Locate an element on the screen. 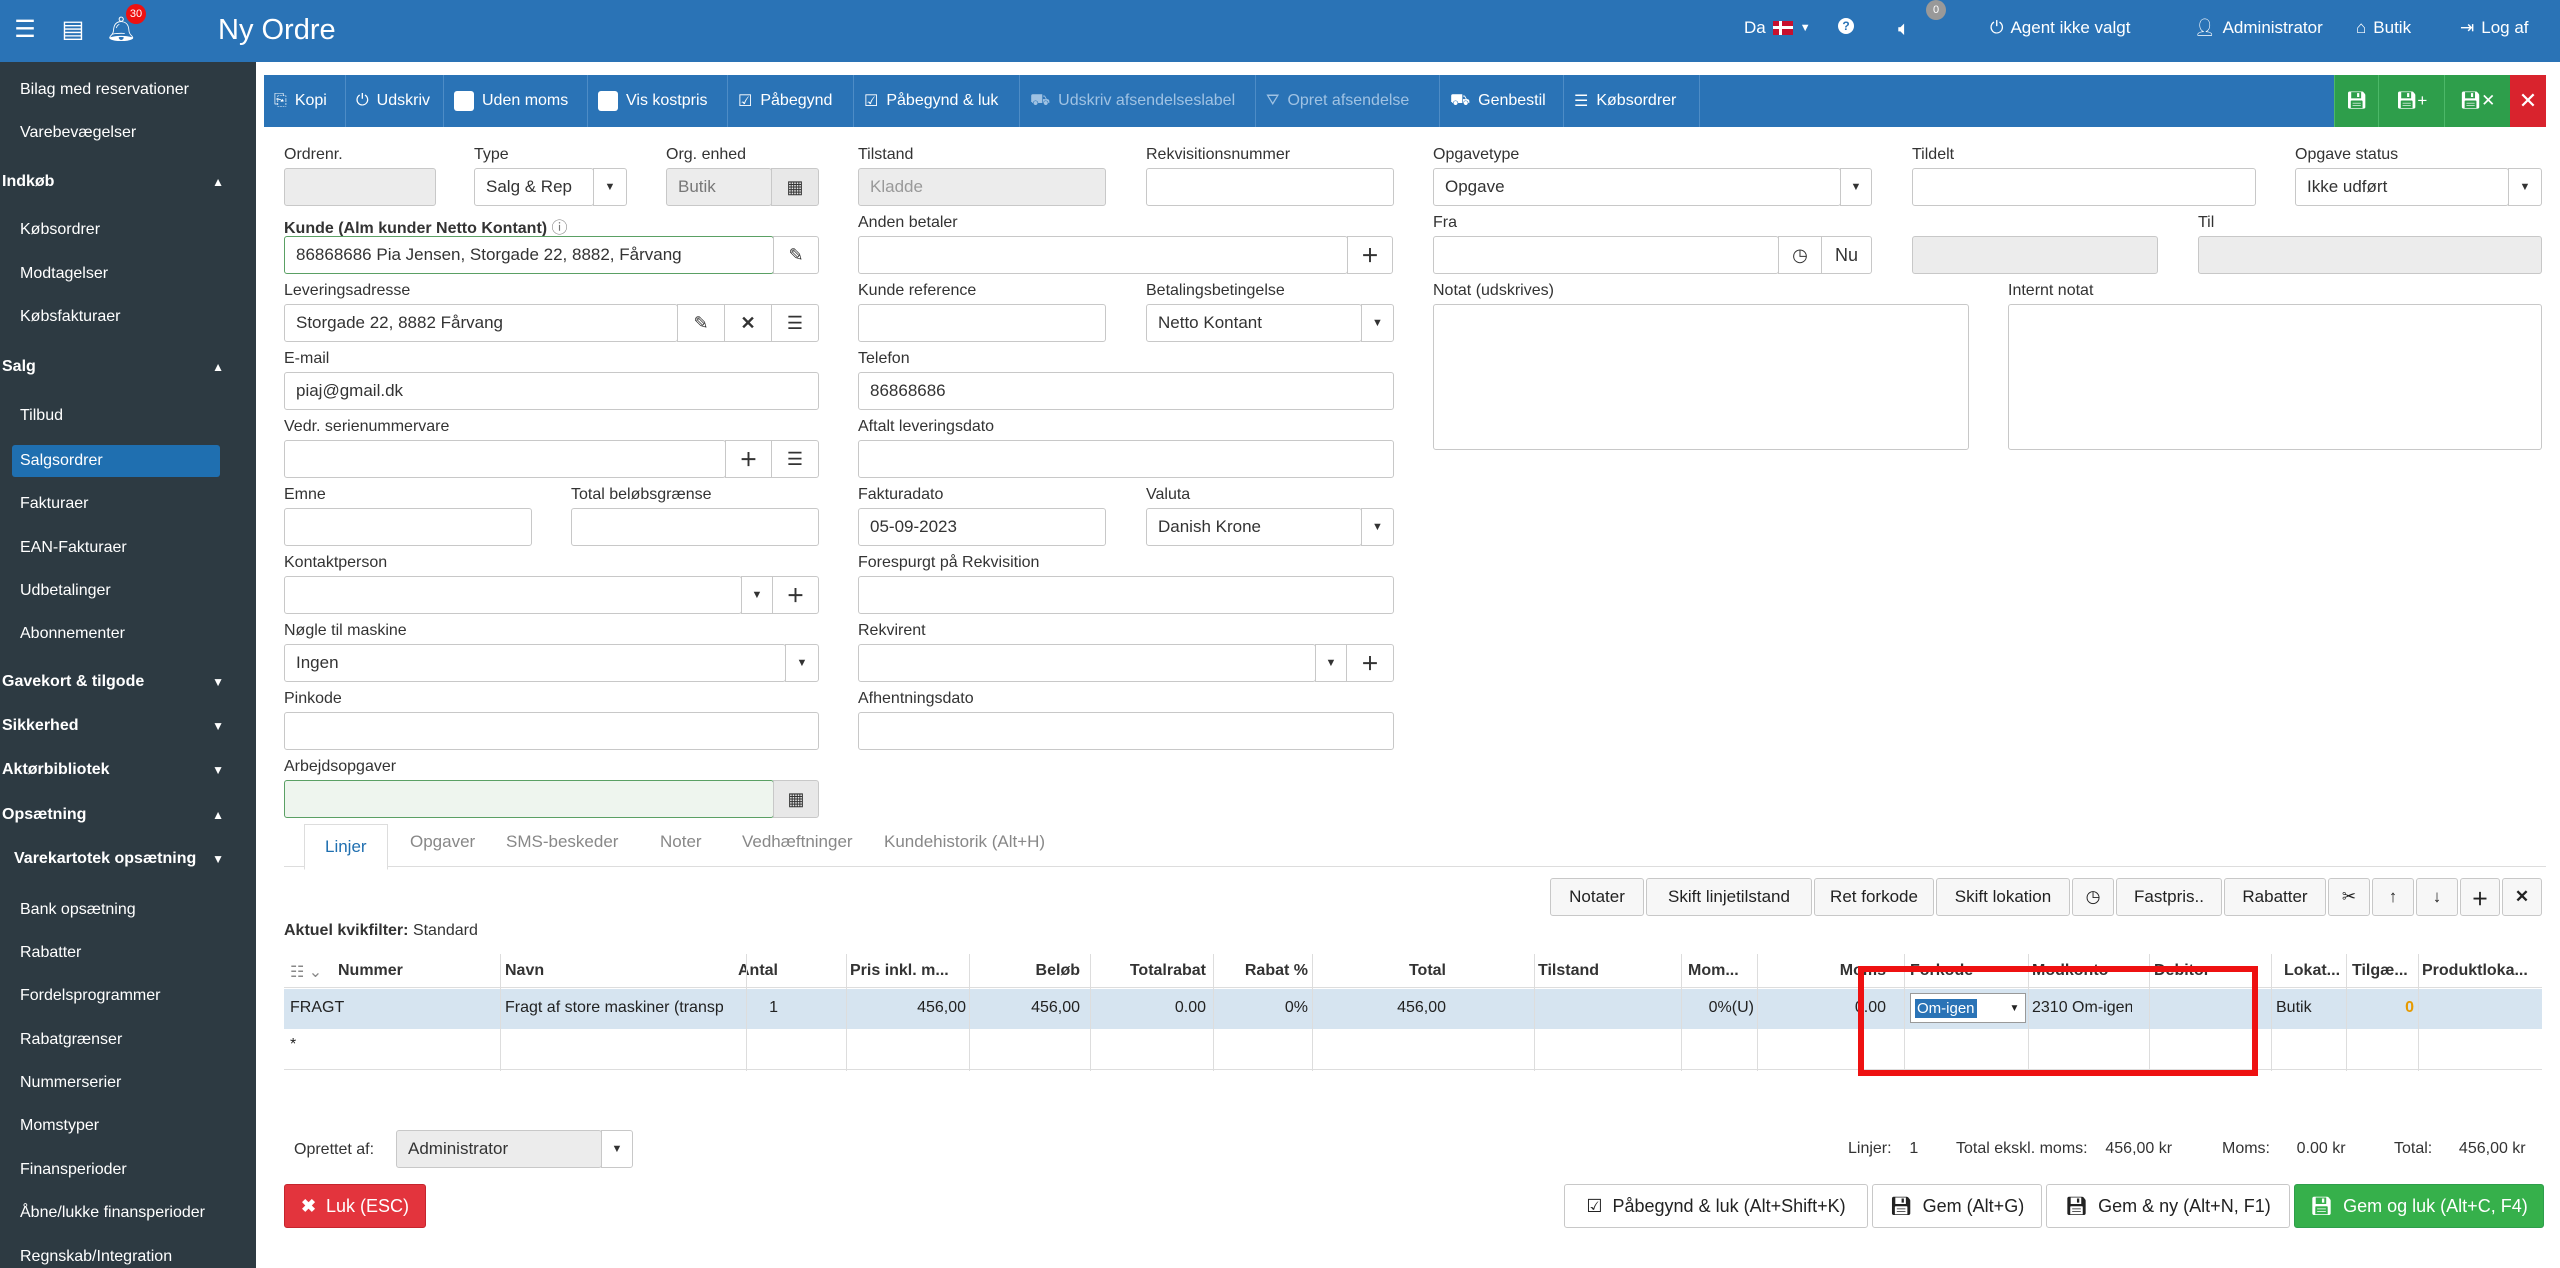  col-tilstand: Tilstand is located at coordinates (1568, 971).